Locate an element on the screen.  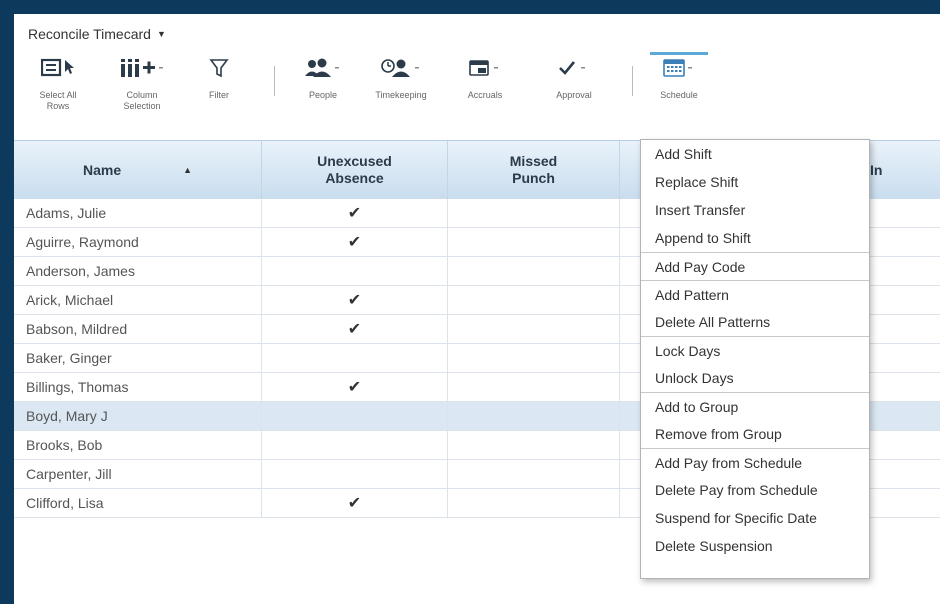
employee-name-cell: Brooks, Bob is located at coordinates (138, 445).